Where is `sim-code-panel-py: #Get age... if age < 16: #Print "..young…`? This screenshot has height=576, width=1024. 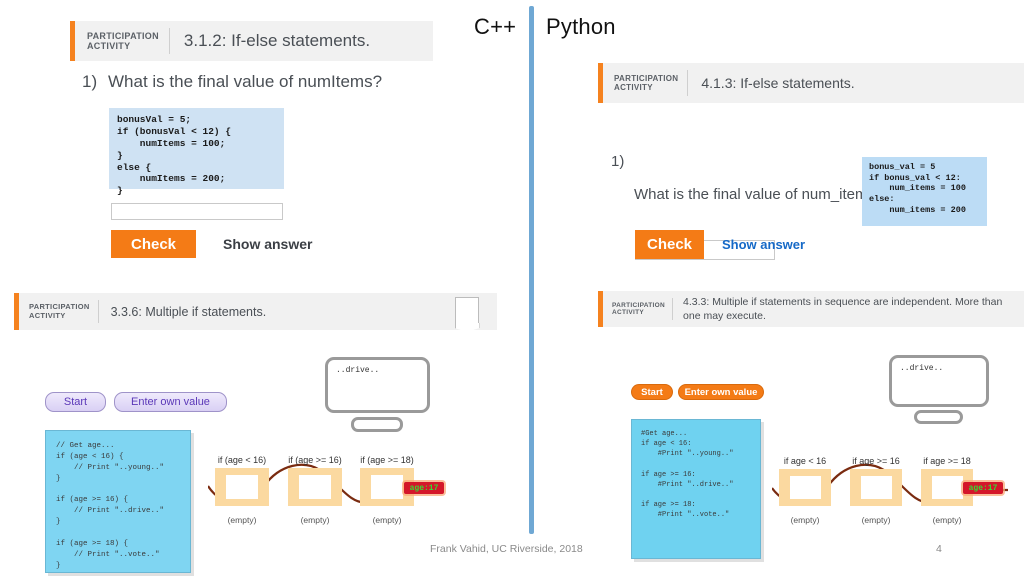
sim-code-panel-py: #Get age... if age < 16: #Print "..young… is located at coordinates (696, 489).